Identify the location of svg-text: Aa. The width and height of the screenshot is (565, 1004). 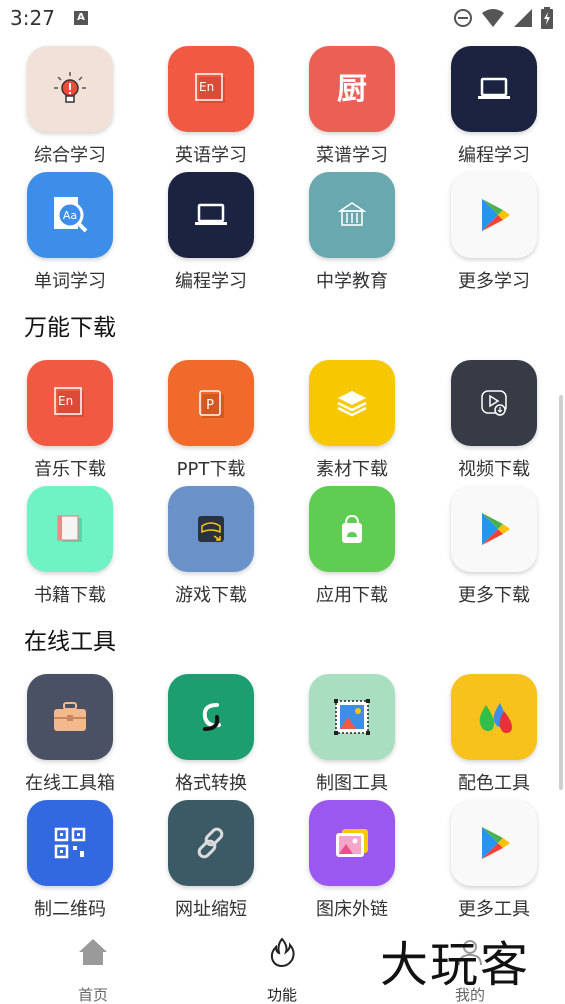
(70, 215).